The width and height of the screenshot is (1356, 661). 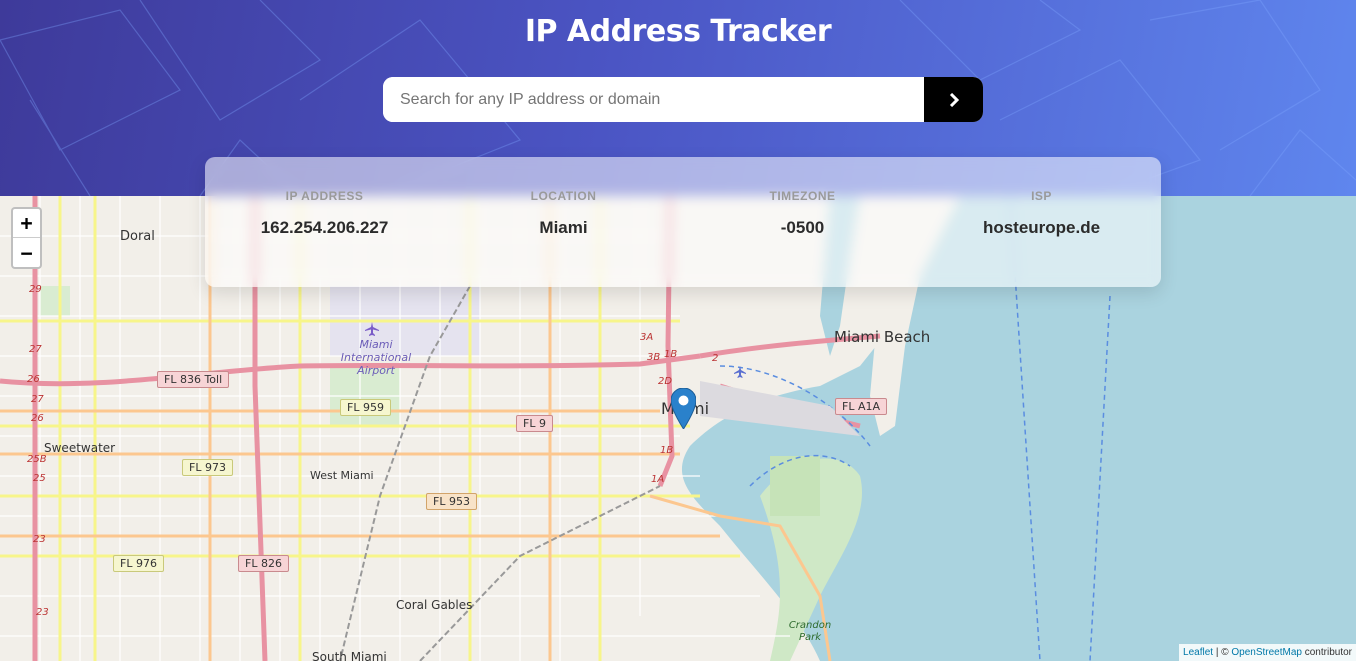 I want to click on info-label: TIMEZONE, so click(x=802, y=196).